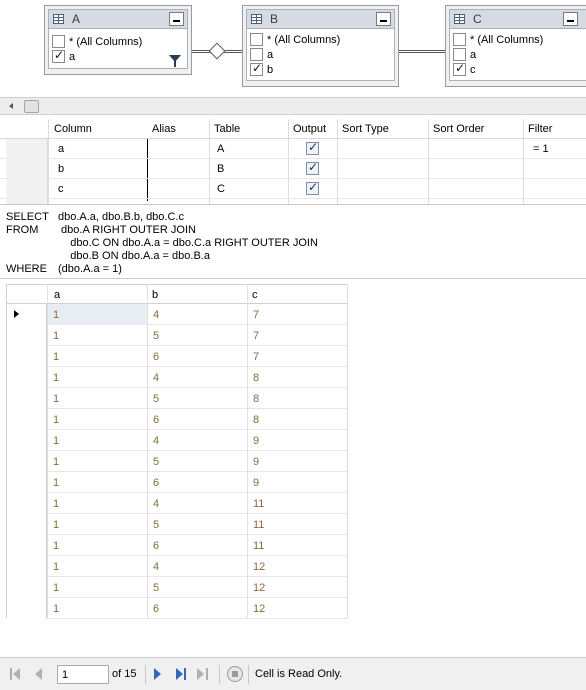 The image size is (586, 690). I want to click on criteria-row: a A = 1, so click(293, 149).